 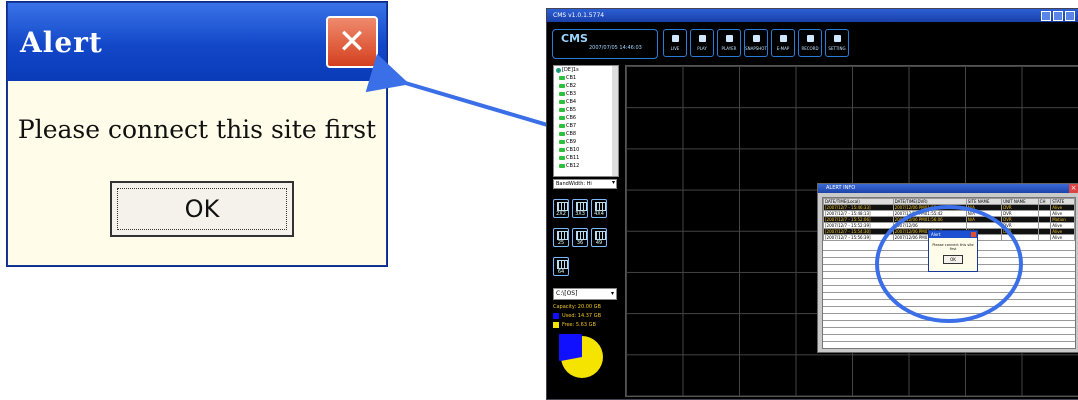 I want to click on free-text: Free: 5.63 GB, so click(x=579, y=325).